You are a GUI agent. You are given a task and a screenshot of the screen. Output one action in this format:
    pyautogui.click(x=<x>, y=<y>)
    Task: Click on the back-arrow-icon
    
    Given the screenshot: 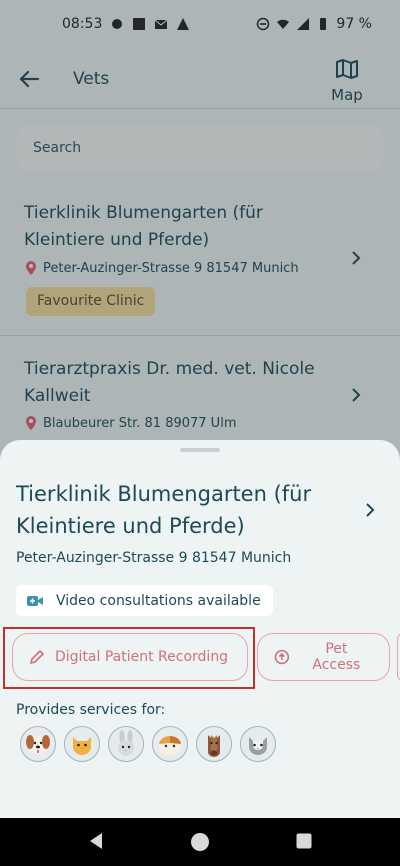 What is the action you would take?
    pyautogui.click(x=29, y=79)
    